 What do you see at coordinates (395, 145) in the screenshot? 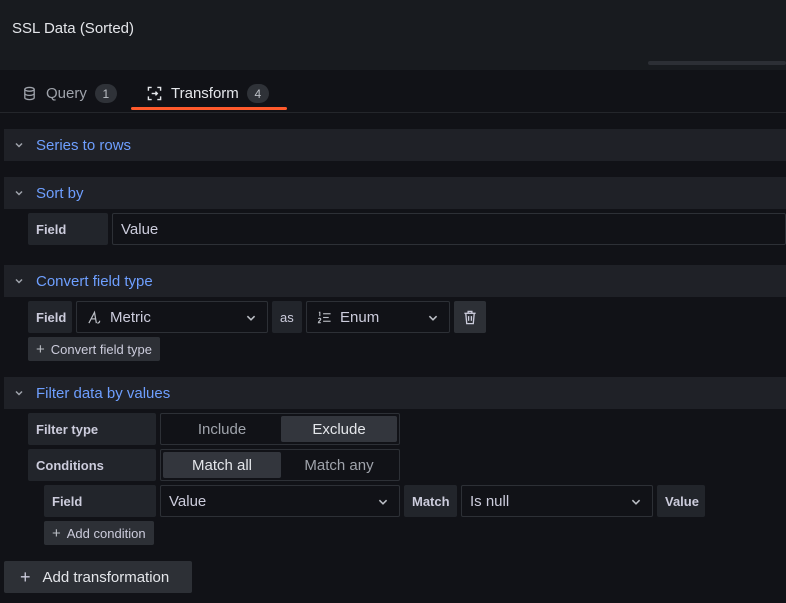
I see `section-series-to-rows: Series to rows` at bounding box center [395, 145].